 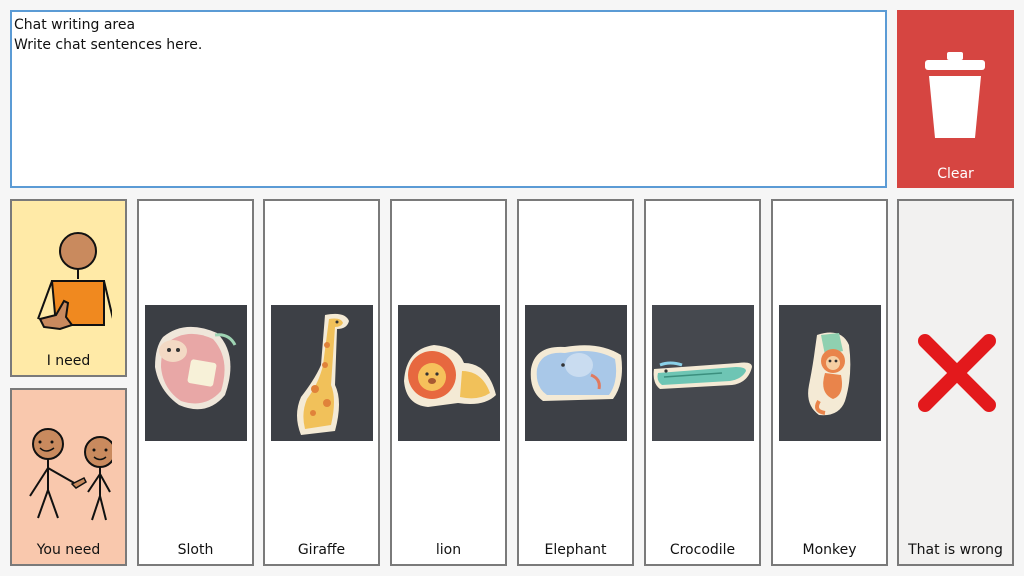 What do you see at coordinates (448, 550) in the screenshot?
I see `tile-label: lion` at bounding box center [448, 550].